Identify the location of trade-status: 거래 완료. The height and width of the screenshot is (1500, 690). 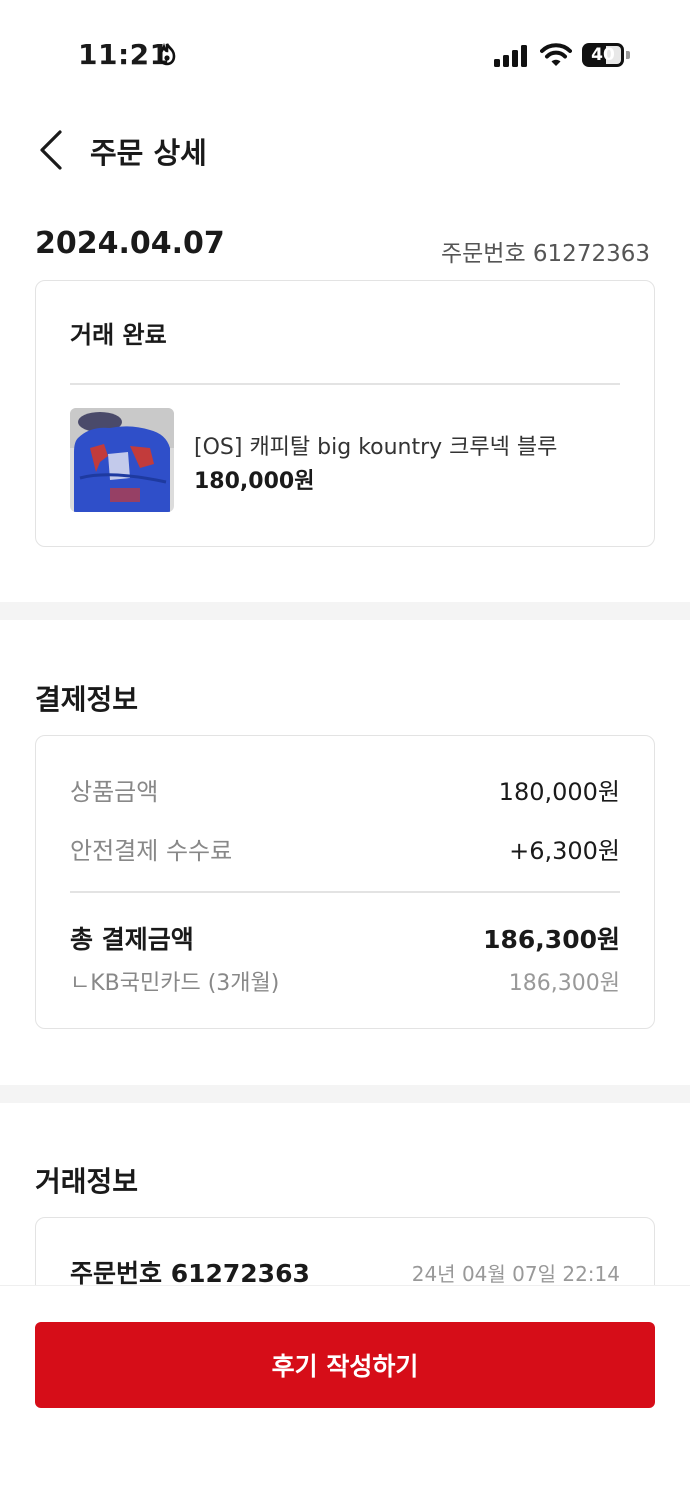
(118, 335).